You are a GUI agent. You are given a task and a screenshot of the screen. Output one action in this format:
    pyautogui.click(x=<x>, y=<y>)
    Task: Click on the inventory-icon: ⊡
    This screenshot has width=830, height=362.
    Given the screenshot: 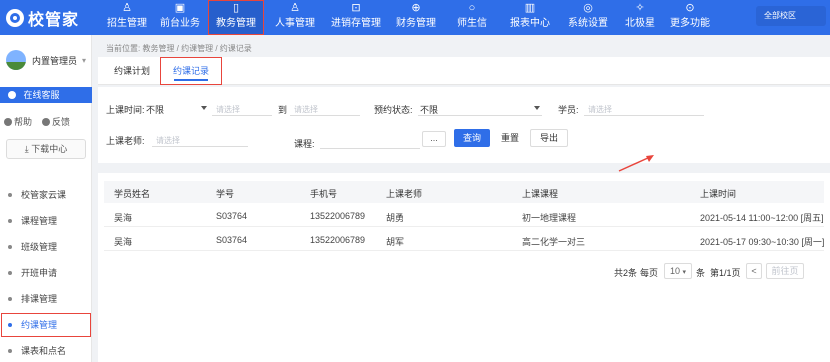 What is the action you would take?
    pyautogui.click(x=356, y=8)
    